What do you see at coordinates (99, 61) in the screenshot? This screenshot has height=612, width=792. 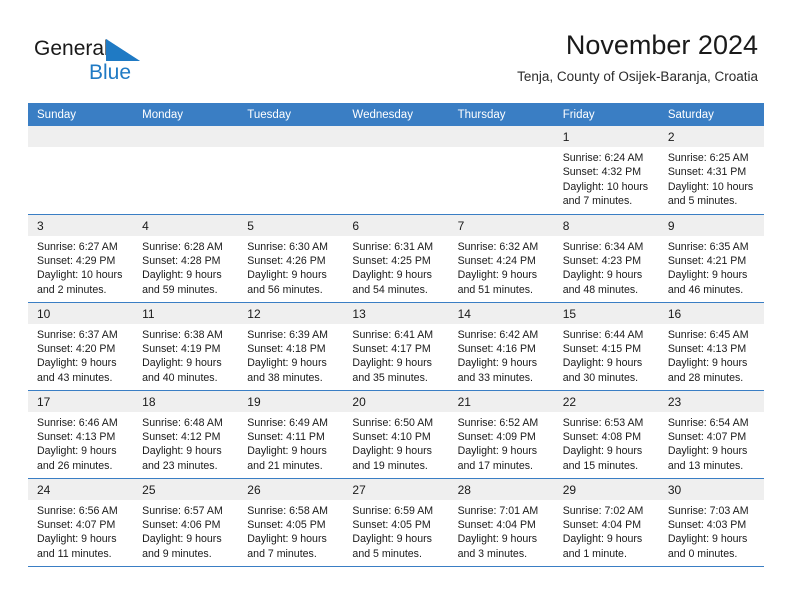 I see `general-blue-logo: General Blue` at bounding box center [99, 61].